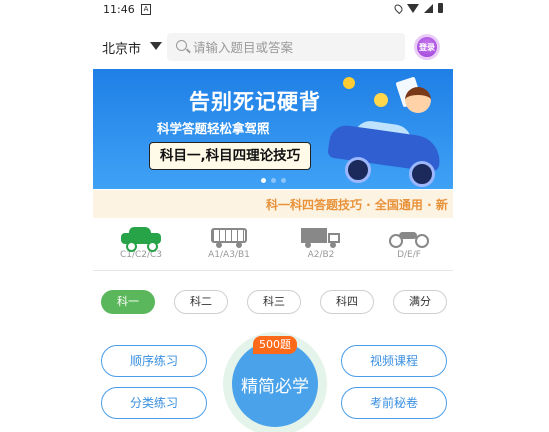 The image size is (549, 432). I want to click on bus-icon, so click(229, 237).